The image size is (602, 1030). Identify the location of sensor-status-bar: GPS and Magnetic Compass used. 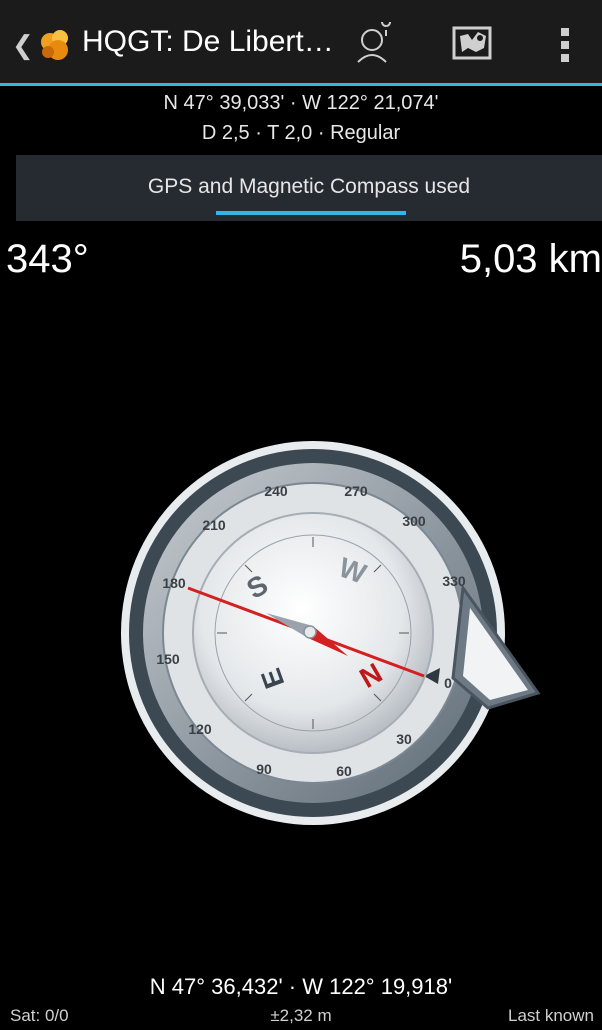
(309, 188).